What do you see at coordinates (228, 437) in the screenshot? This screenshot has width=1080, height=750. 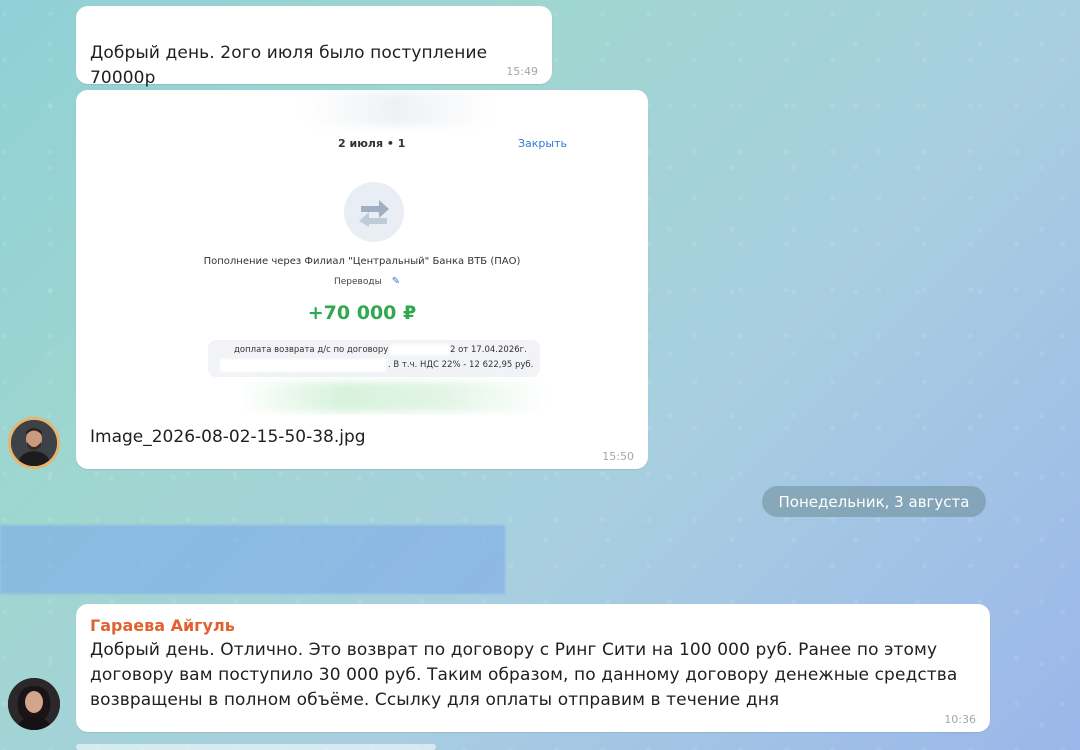 I see `image-filename: Image_2026-08-02-15-50-38.jpg` at bounding box center [228, 437].